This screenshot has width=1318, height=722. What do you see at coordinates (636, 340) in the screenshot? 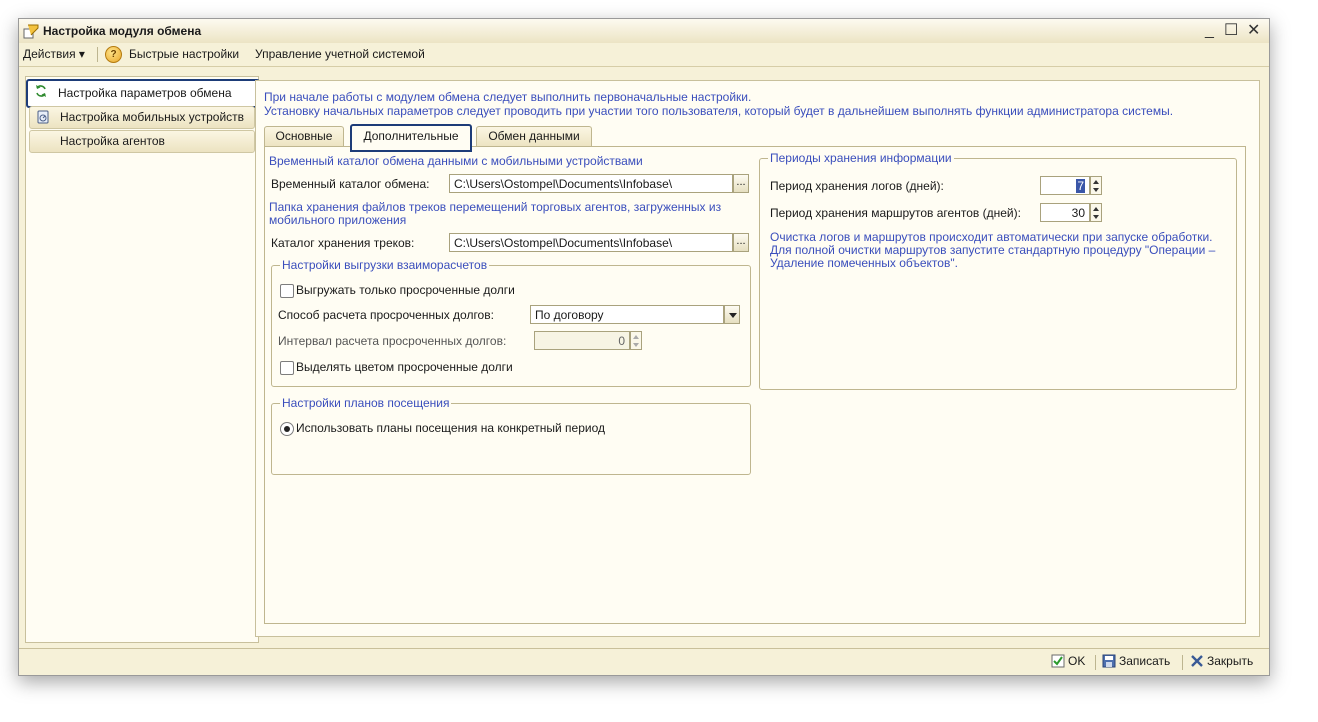
I see `calc-interval-spinner` at bounding box center [636, 340].